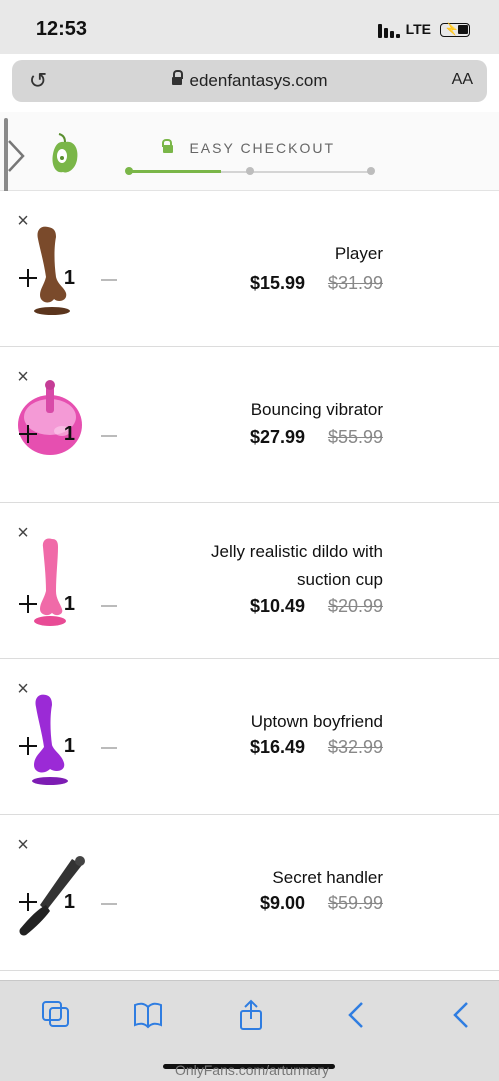 This screenshot has width=499, height=1081. I want to click on original-price: $55.99, so click(355, 437).